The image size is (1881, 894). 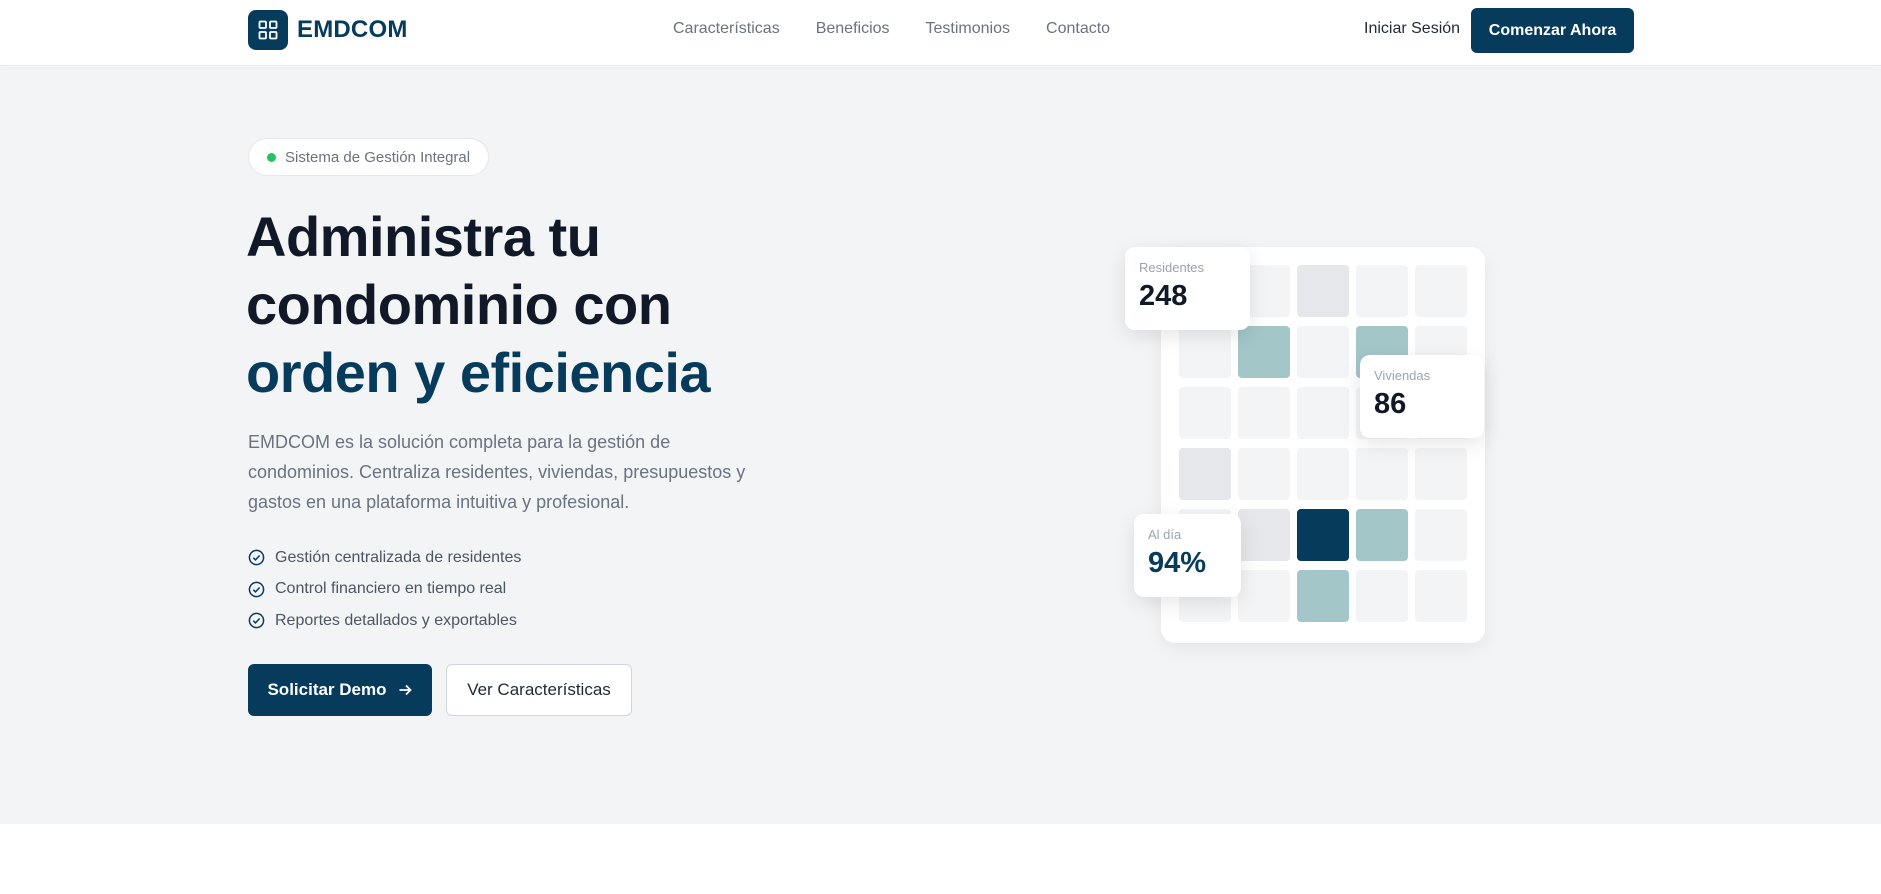 What do you see at coordinates (423, 236) in the screenshot?
I see `hero-title-line-1: Administra tu` at bounding box center [423, 236].